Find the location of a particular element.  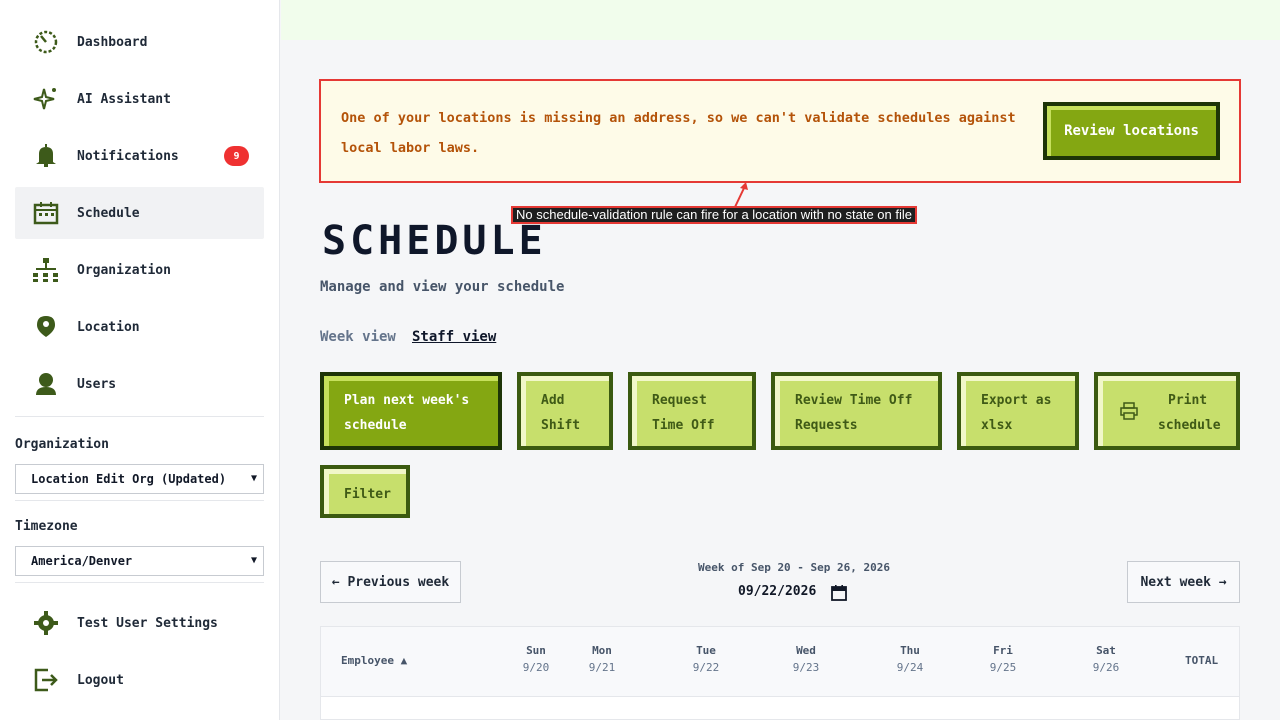

sidebar-item-settings: Test User Settings is located at coordinates (139, 623).